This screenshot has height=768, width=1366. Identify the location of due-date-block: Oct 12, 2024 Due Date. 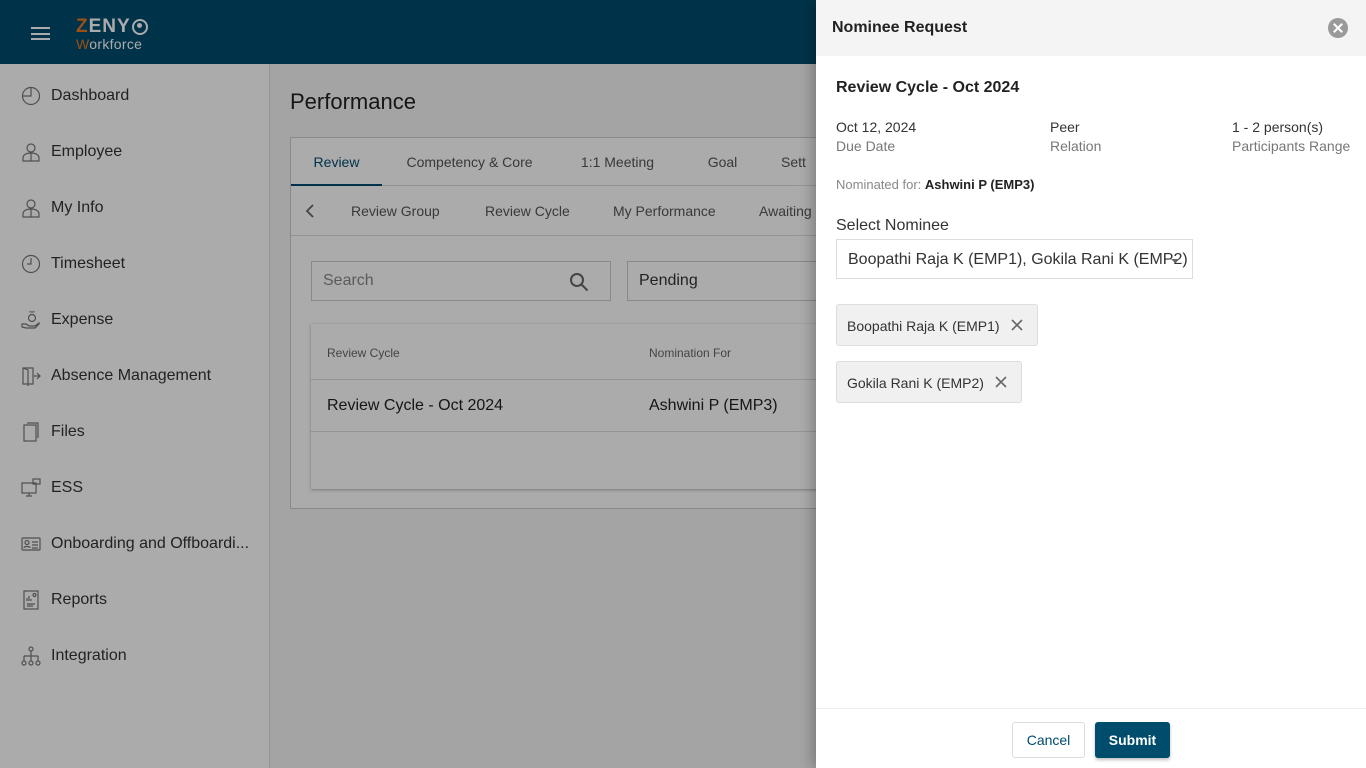
(876, 136).